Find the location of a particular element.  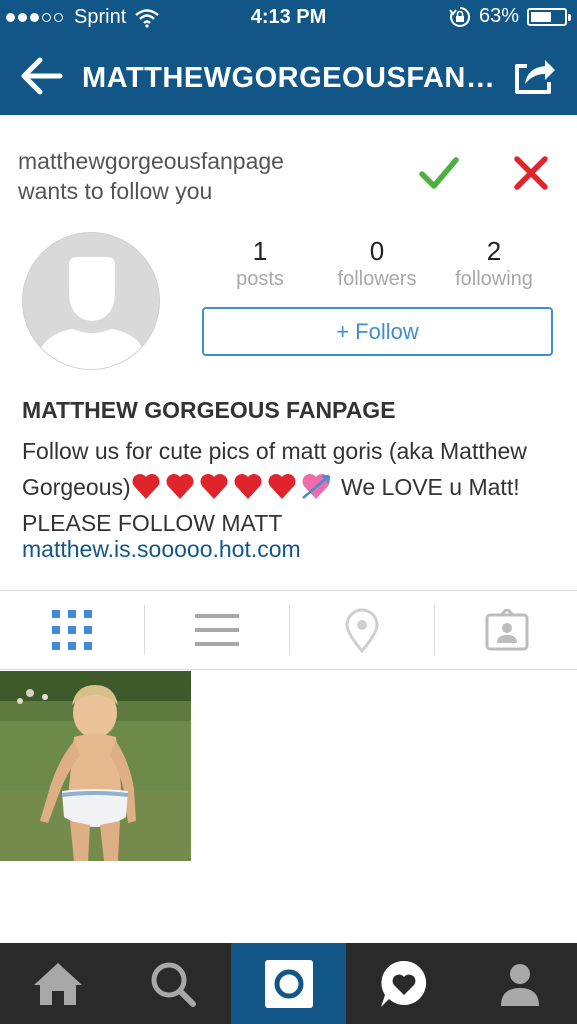

profile-icon is located at coordinates (519, 984).